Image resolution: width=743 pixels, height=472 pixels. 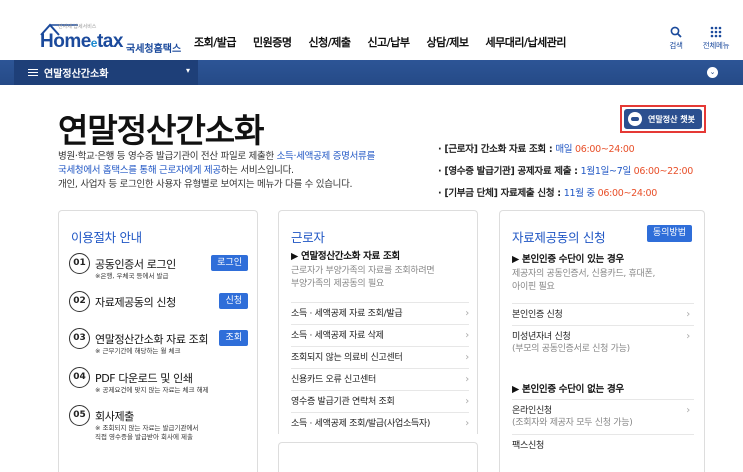 What do you see at coordinates (187, 70) in the screenshot?
I see `dropdown-arrow-icon: ▾` at bounding box center [187, 70].